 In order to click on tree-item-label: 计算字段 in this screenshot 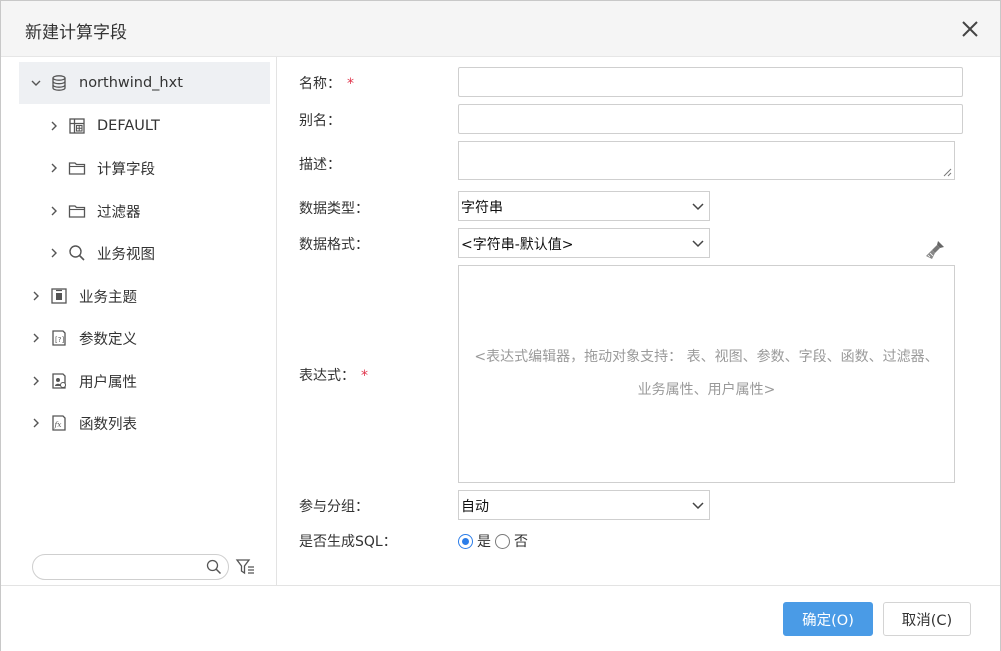, I will do `click(126, 169)`.